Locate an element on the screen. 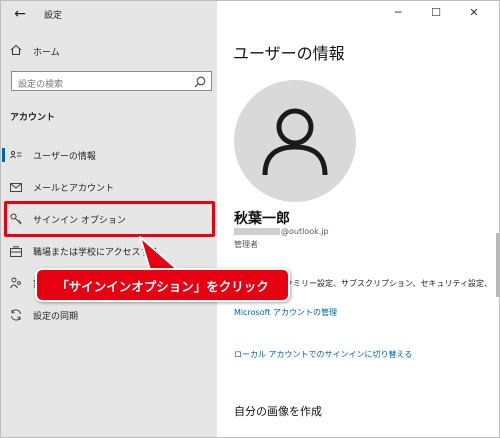 The width and height of the screenshot is (500, 438). sidebar-item-label: メールとアカウント is located at coordinates (74, 188).